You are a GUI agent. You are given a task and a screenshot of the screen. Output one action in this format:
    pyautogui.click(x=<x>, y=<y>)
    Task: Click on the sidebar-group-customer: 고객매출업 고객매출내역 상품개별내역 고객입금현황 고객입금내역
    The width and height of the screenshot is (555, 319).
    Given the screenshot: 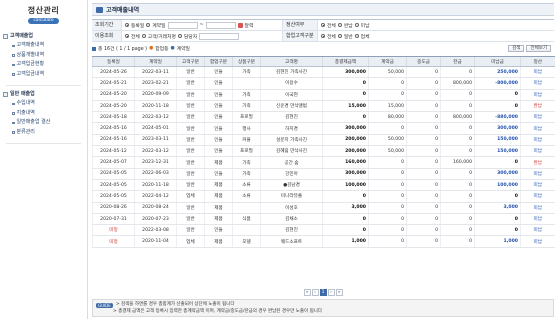 What is the action you would take?
    pyautogui.click(x=43, y=55)
    